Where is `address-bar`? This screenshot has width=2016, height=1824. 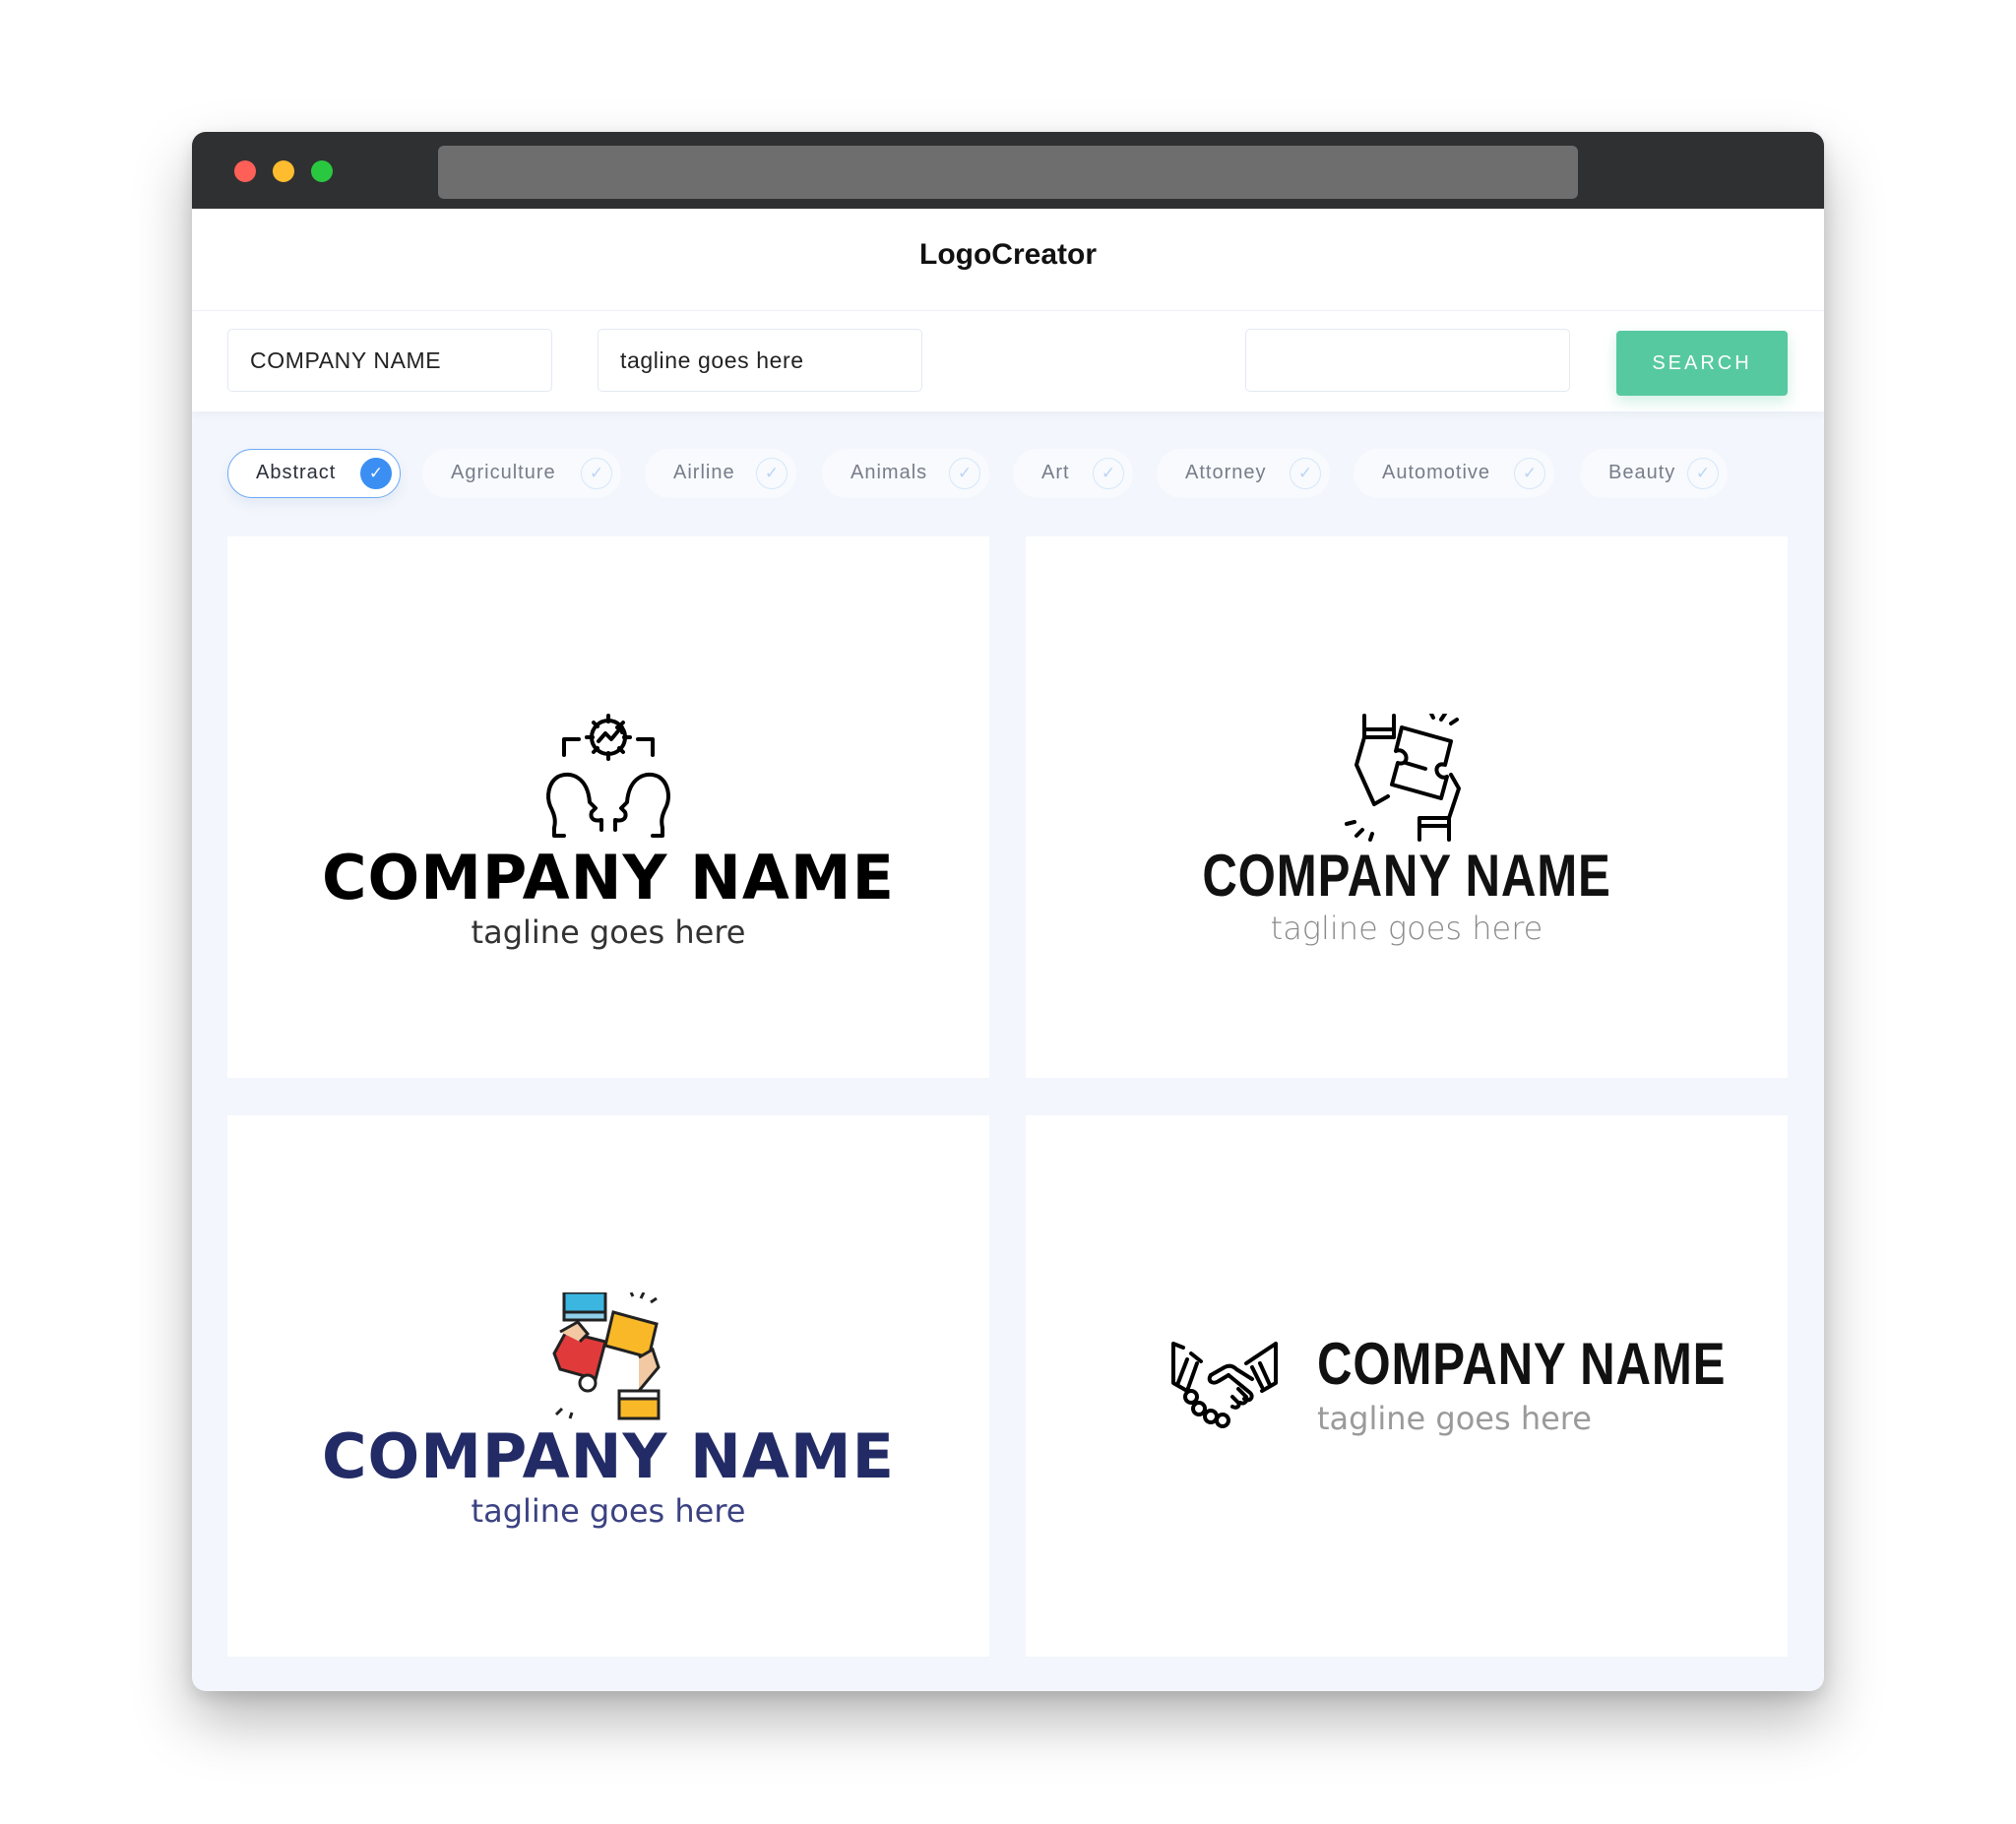
address-bar is located at coordinates (1008, 172).